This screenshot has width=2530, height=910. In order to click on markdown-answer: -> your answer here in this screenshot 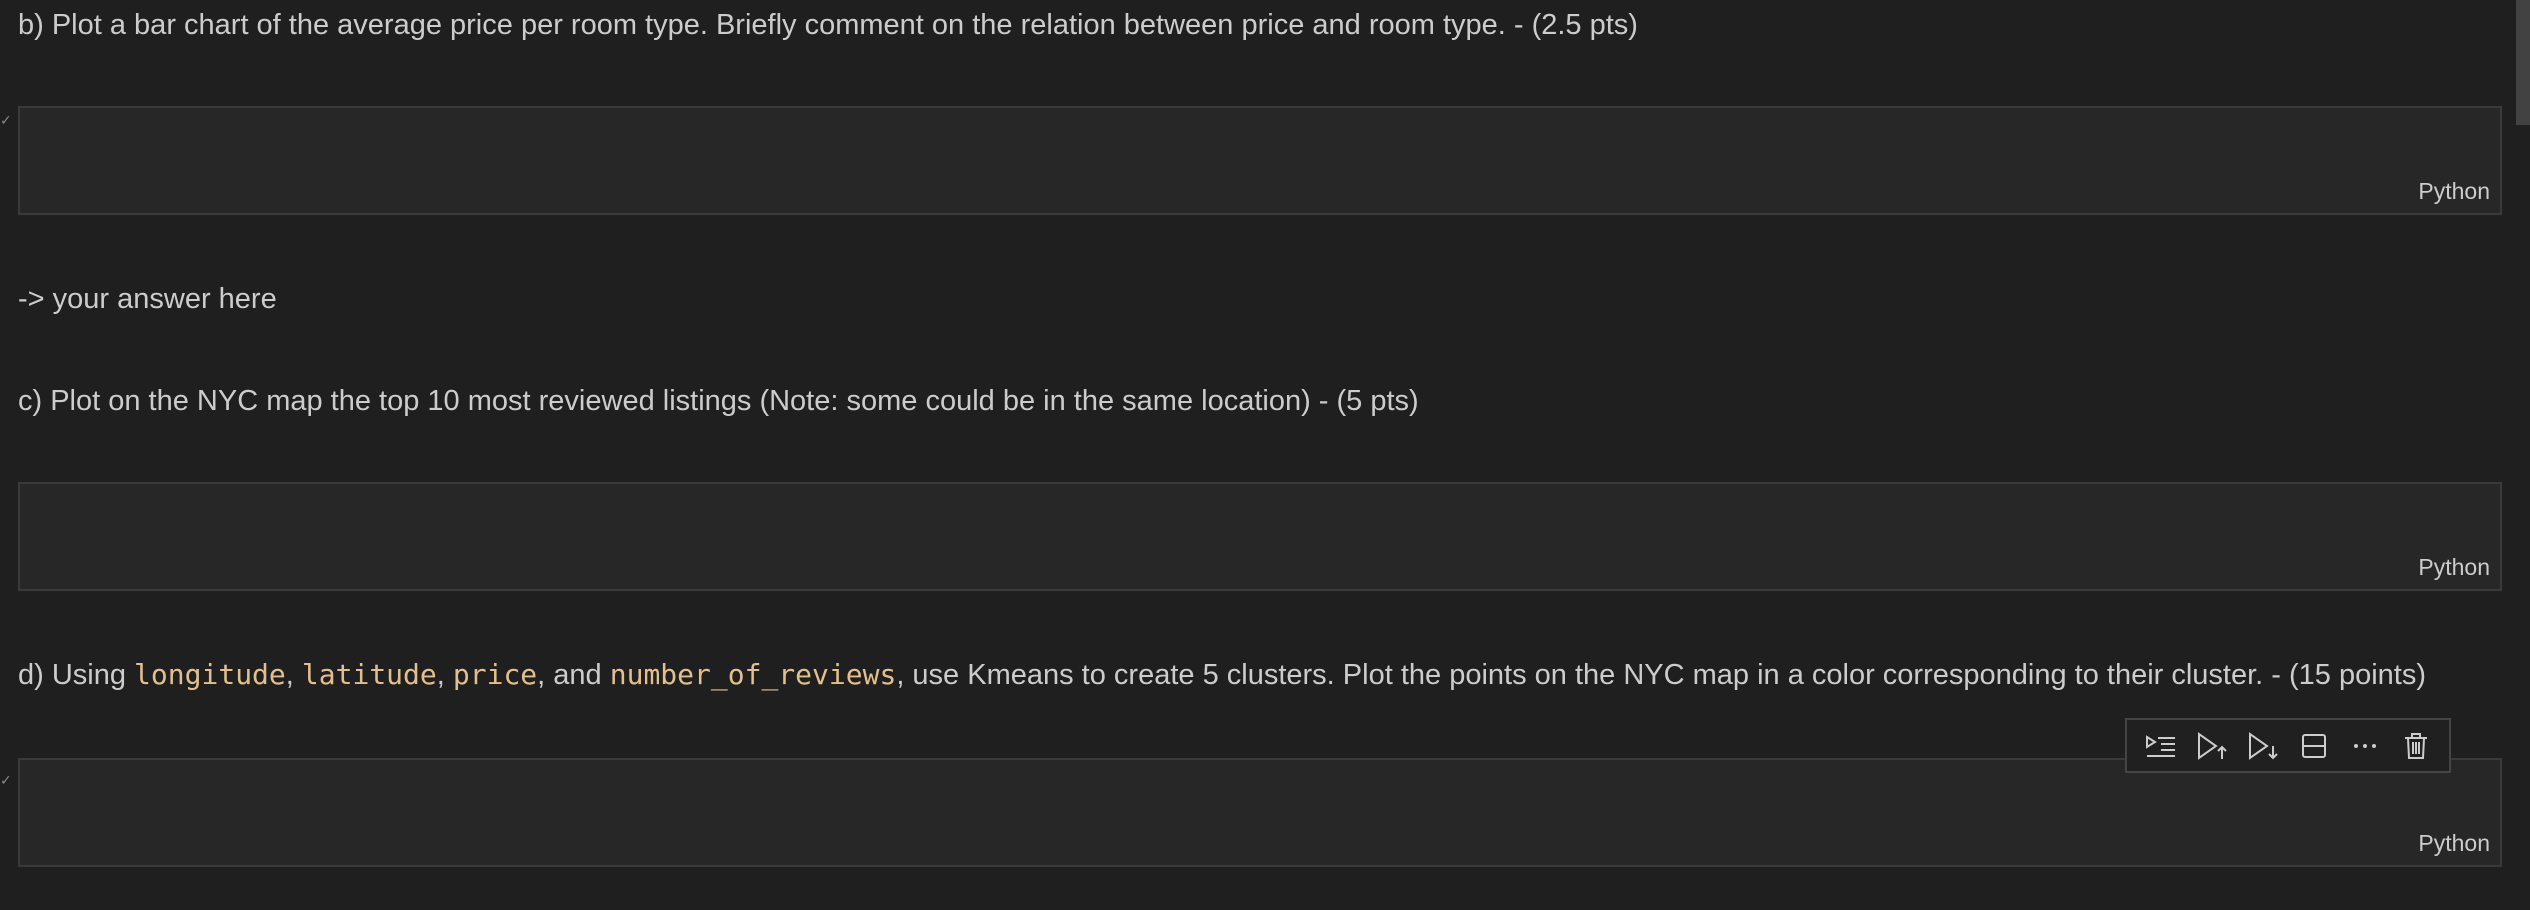, I will do `click(147, 299)`.